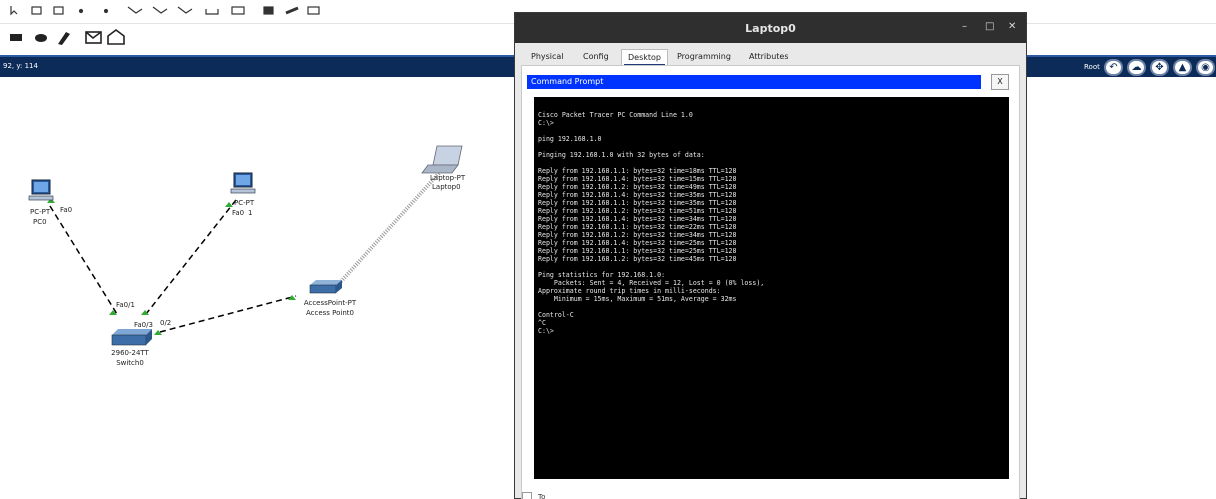  Describe the element at coordinates (41, 190) in the screenshot. I see `pc0-icon` at that location.